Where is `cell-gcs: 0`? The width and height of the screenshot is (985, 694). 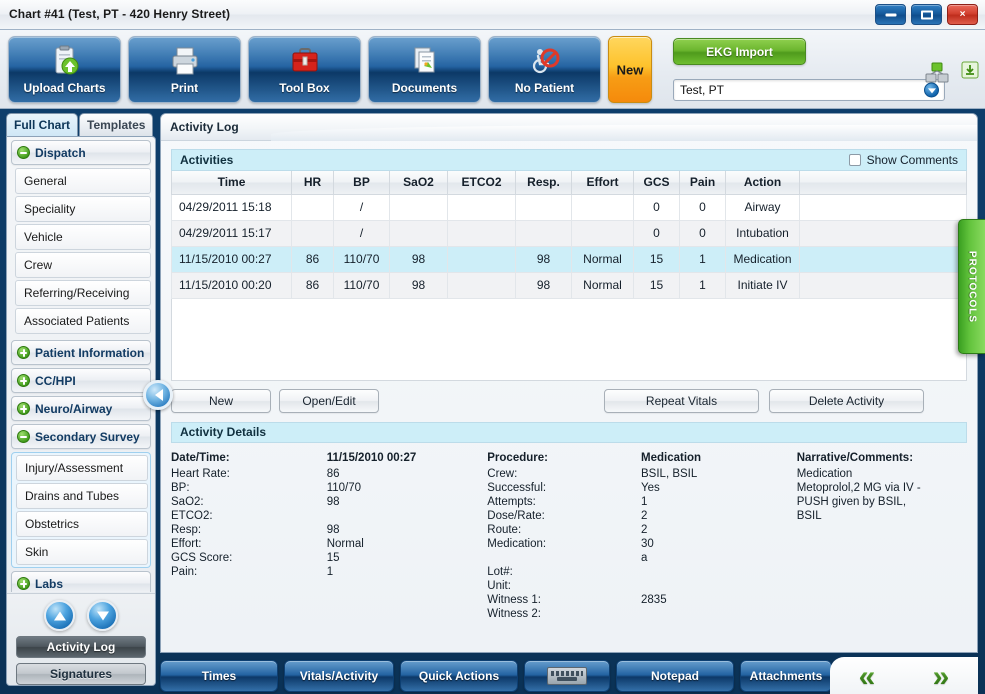 cell-gcs: 0 is located at coordinates (656, 233).